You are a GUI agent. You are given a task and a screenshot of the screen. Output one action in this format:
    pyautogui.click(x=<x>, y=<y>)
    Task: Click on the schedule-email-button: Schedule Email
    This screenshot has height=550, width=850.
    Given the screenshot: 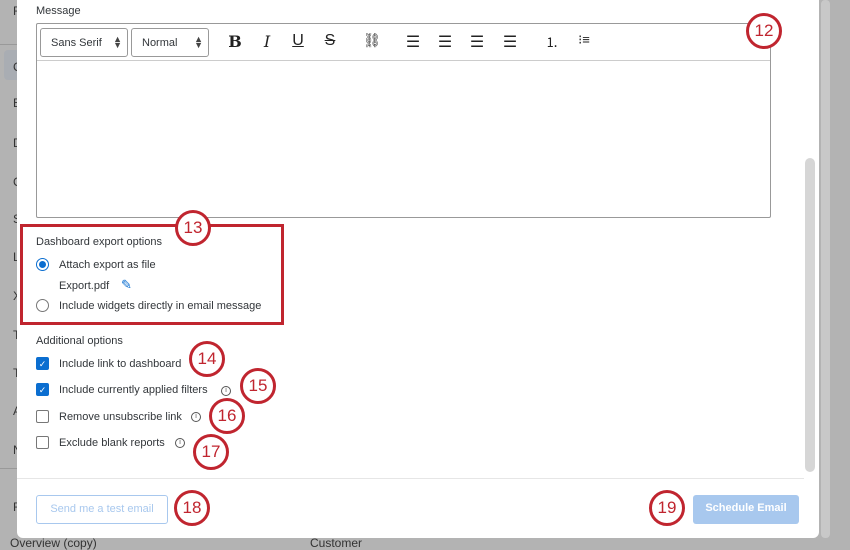 What is the action you would take?
    pyautogui.click(x=746, y=509)
    